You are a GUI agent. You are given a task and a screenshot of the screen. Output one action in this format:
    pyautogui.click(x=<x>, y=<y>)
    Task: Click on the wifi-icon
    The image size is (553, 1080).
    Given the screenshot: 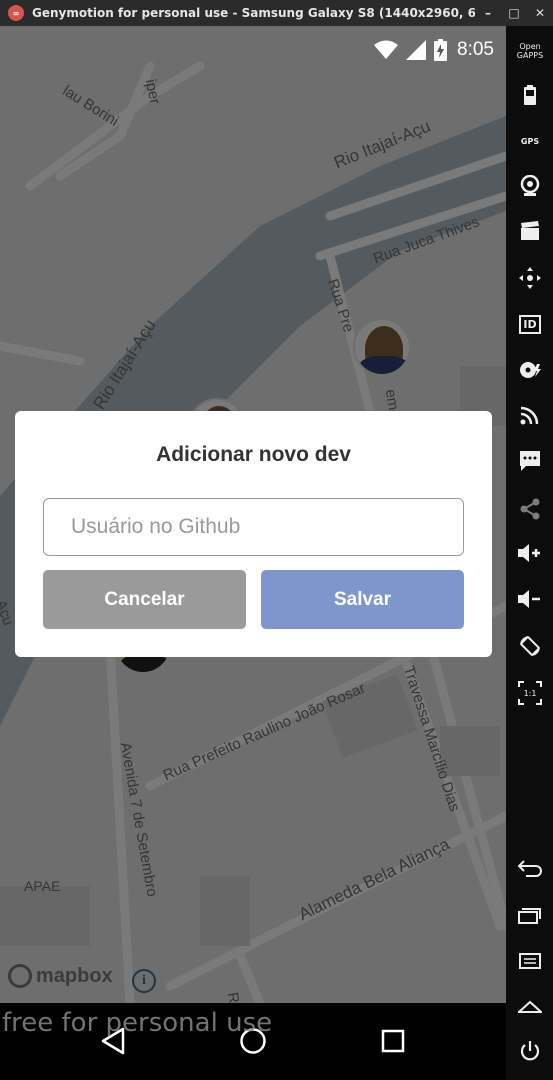 What is the action you would take?
    pyautogui.click(x=386, y=50)
    